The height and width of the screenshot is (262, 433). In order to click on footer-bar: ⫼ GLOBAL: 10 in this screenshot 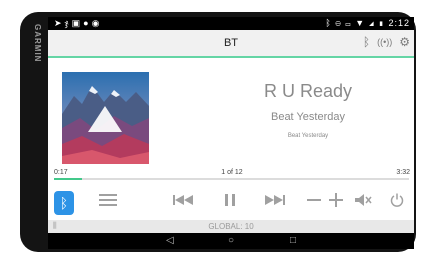, I will do `click(231, 226)`.